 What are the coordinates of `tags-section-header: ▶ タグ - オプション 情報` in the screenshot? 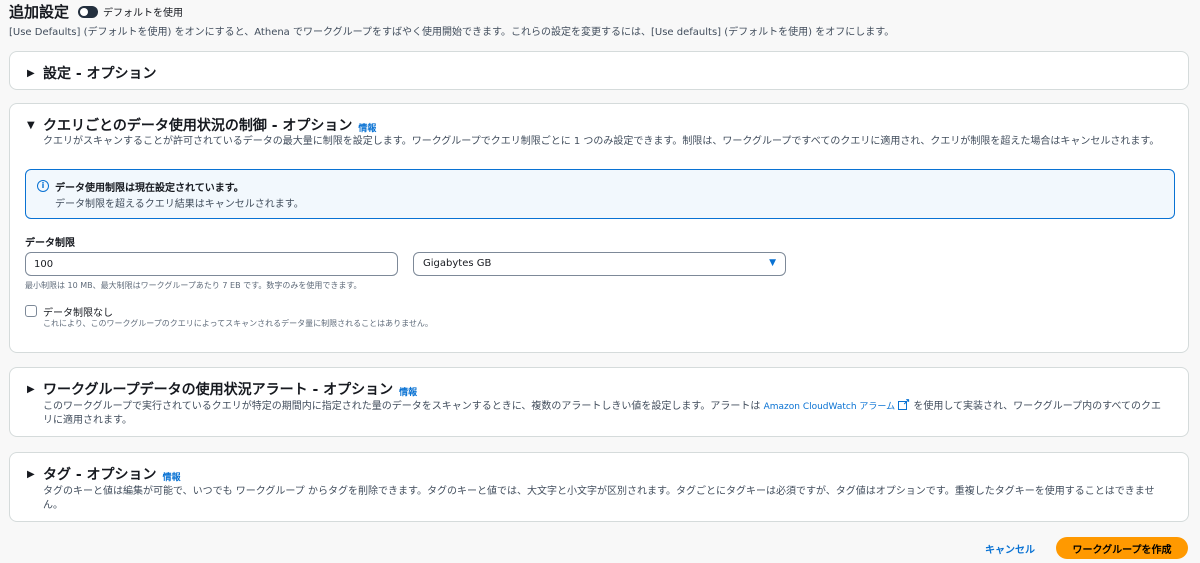 It's located at (104, 474).